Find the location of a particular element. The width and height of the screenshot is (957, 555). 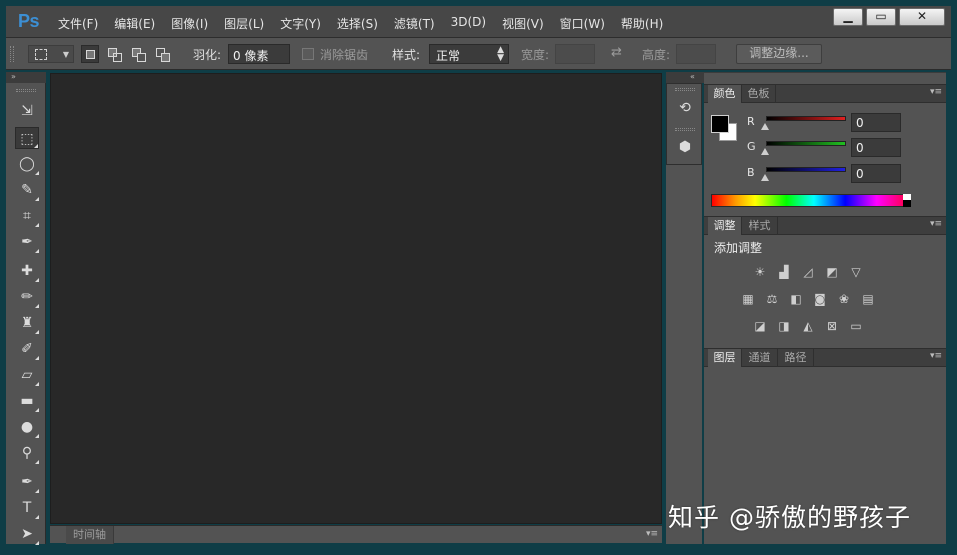

feather-input: 0 像素 is located at coordinates (259, 54).